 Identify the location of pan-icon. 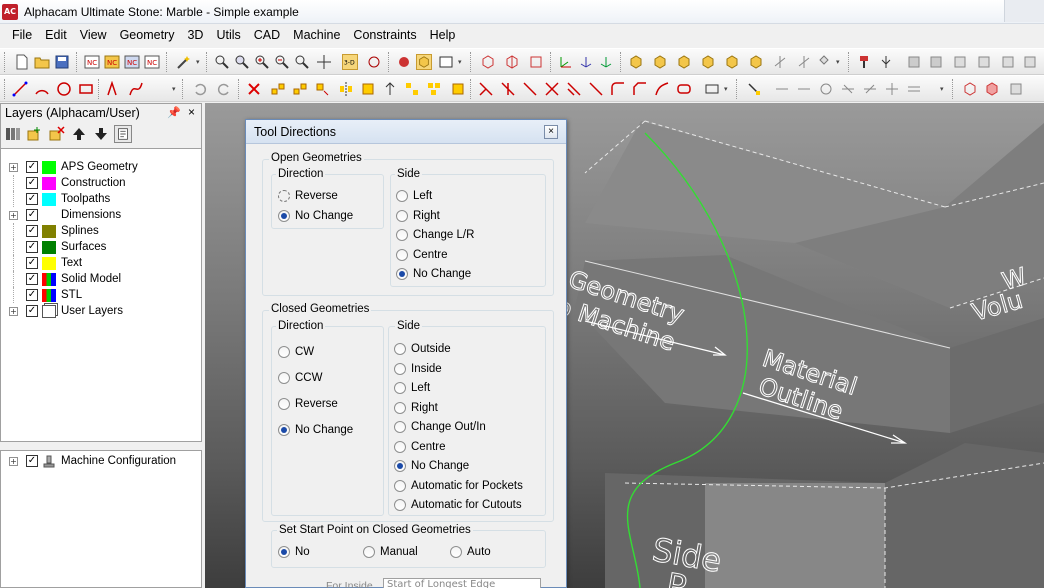
(324, 62).